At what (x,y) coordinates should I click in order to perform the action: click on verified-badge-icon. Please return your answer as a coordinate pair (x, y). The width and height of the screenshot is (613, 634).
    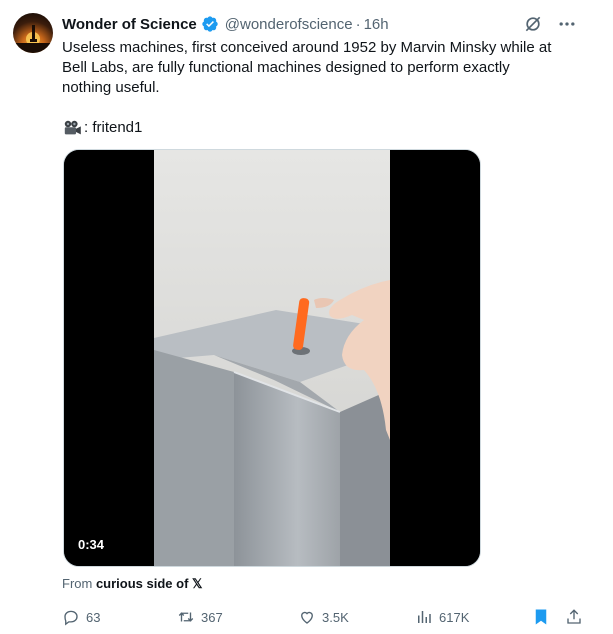
    Looking at the image, I should click on (210, 24).